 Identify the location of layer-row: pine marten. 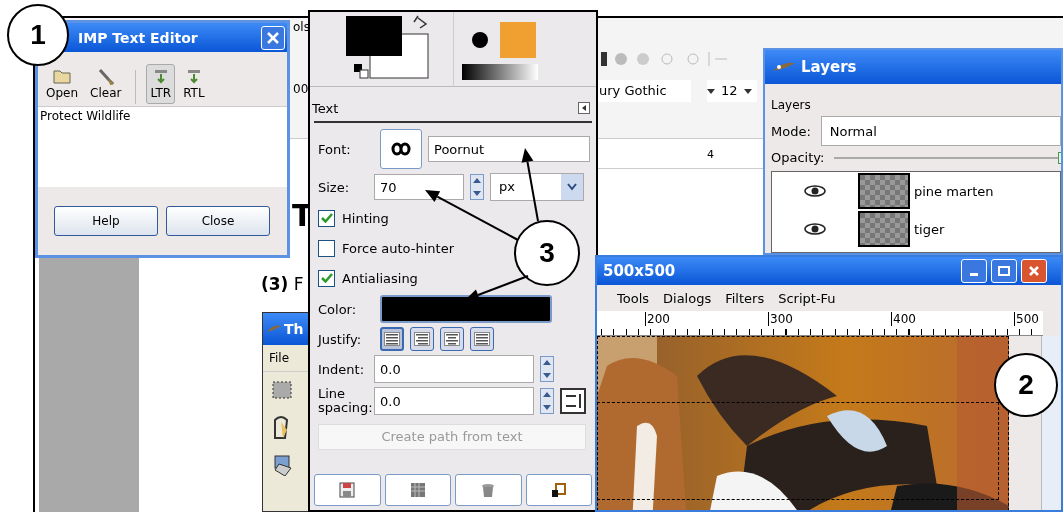
(916, 191).